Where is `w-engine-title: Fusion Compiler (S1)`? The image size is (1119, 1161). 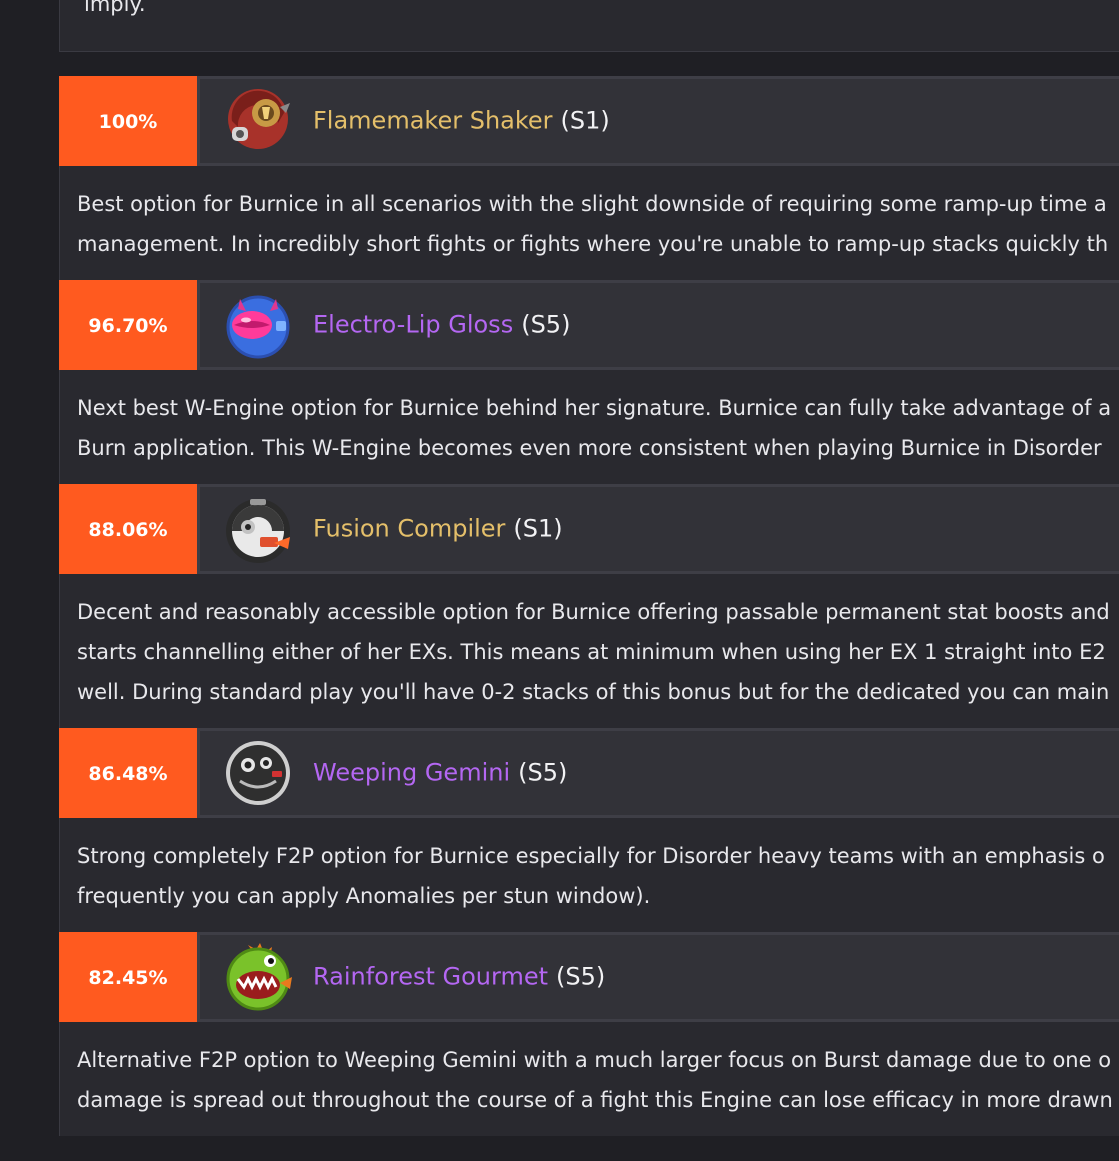
w-engine-title: Fusion Compiler (S1) is located at coordinates (438, 528).